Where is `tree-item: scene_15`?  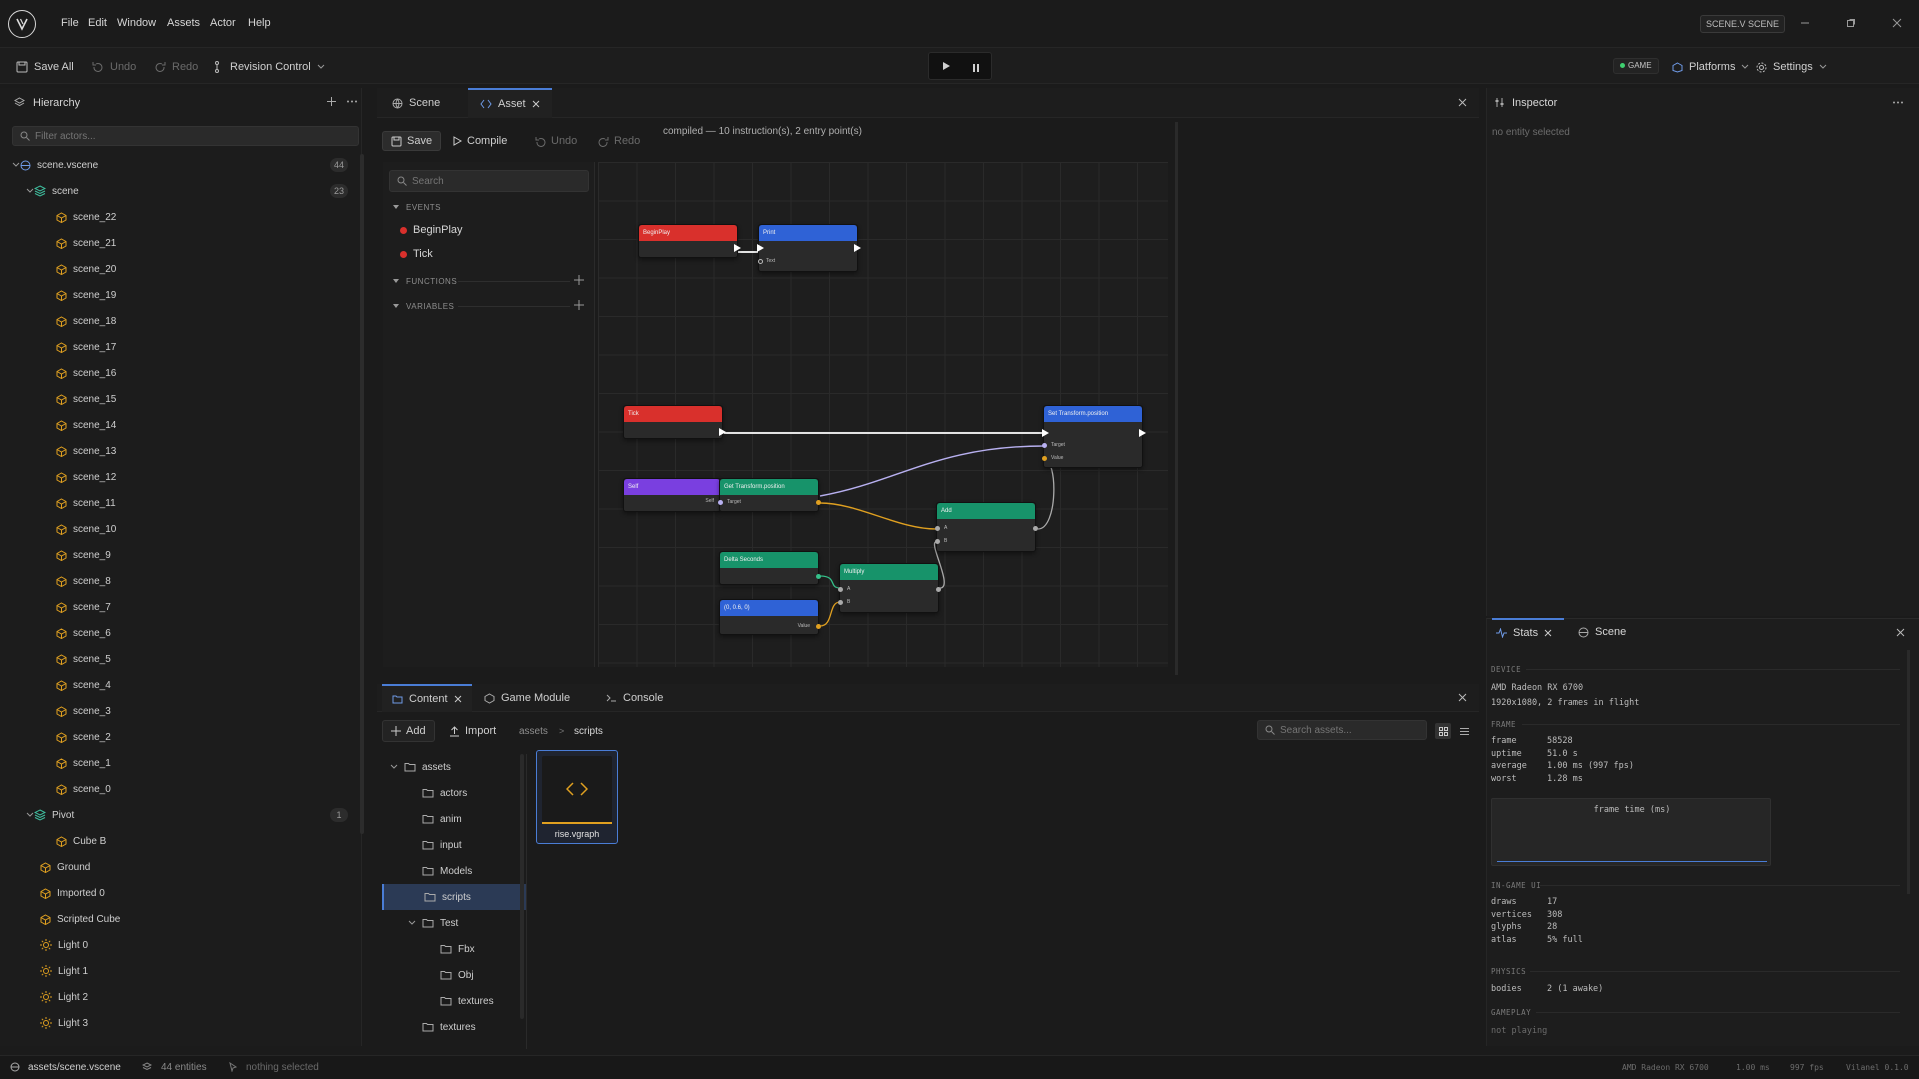
tree-item: scene_15 is located at coordinates (179, 399).